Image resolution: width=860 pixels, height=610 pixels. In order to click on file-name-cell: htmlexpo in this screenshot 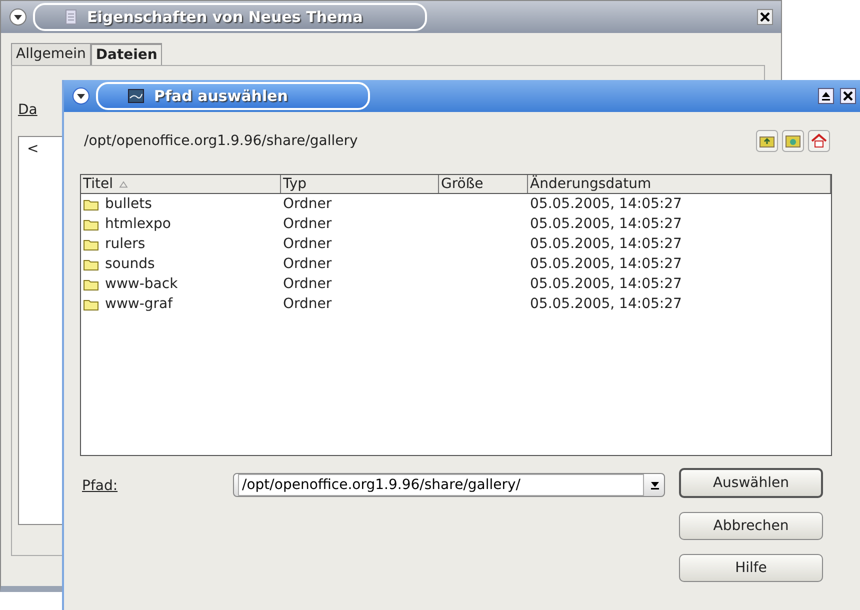, I will do `click(181, 224)`.